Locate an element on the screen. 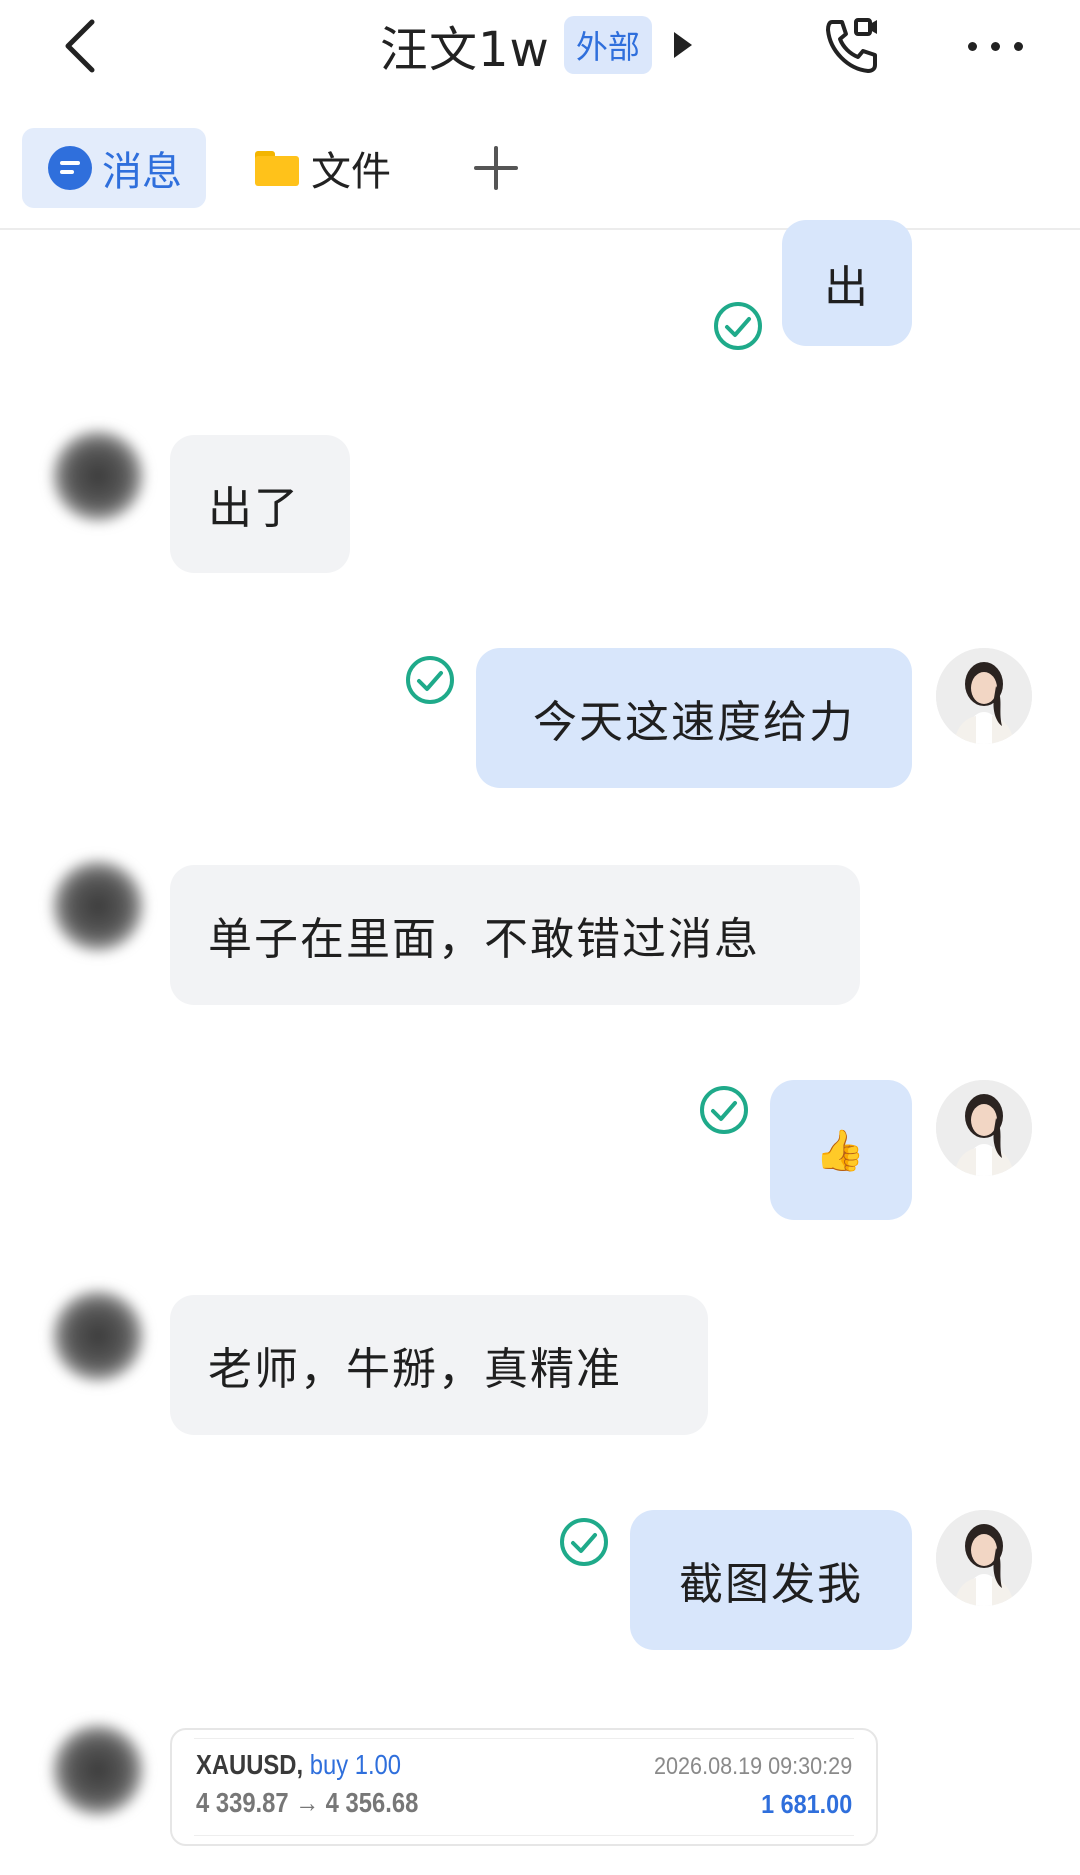 Image resolution: width=1080 pixels, height=1875 pixels. message-bubble: 出了 is located at coordinates (260, 504).